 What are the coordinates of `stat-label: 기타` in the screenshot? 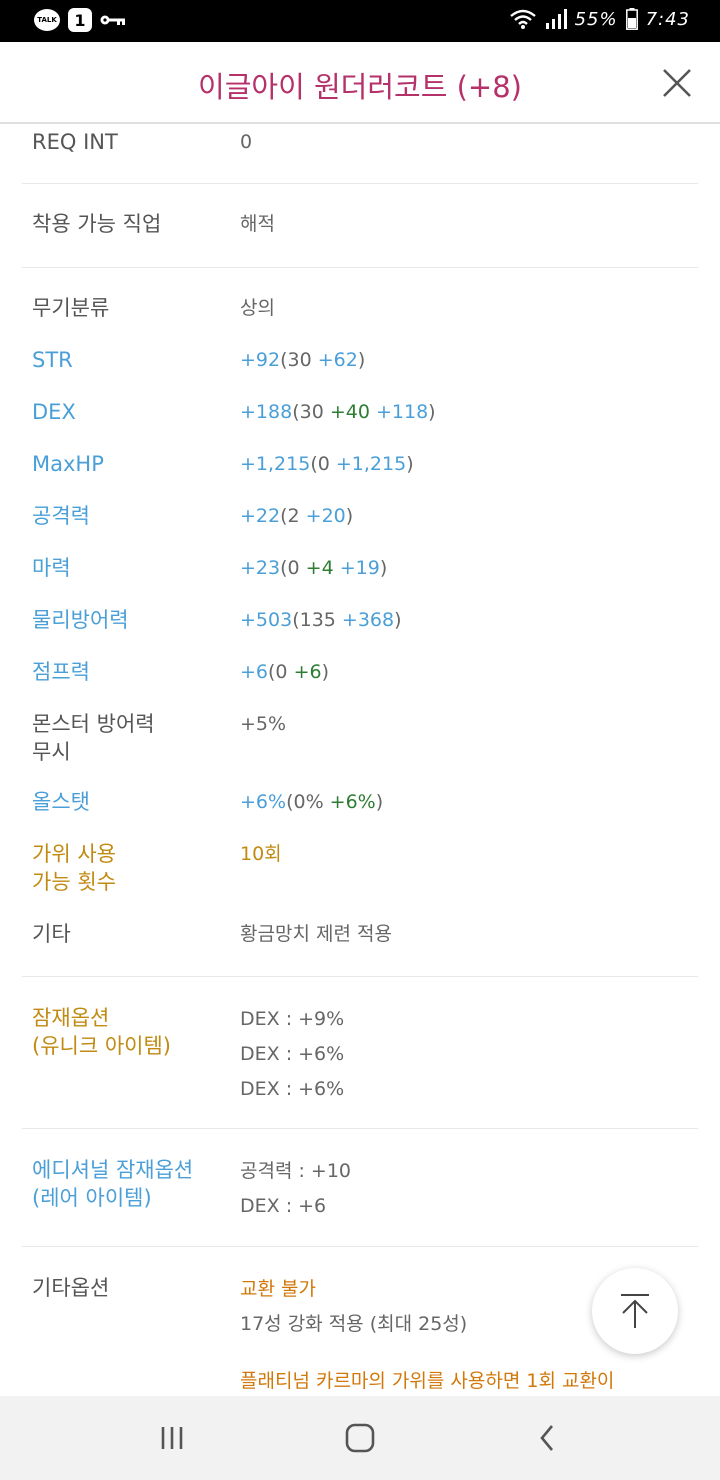 It's located at (51, 934).